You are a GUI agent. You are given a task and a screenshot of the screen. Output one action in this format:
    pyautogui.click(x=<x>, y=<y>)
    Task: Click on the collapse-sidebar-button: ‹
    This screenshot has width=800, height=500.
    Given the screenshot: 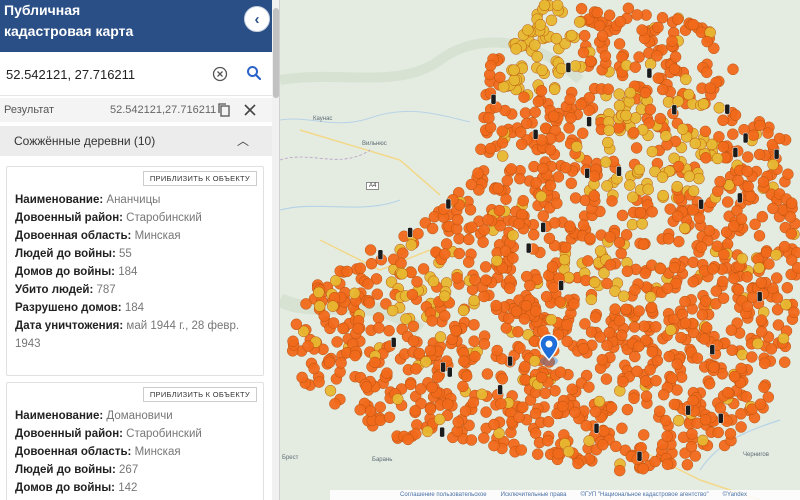 What is the action you would take?
    pyautogui.click(x=257, y=19)
    